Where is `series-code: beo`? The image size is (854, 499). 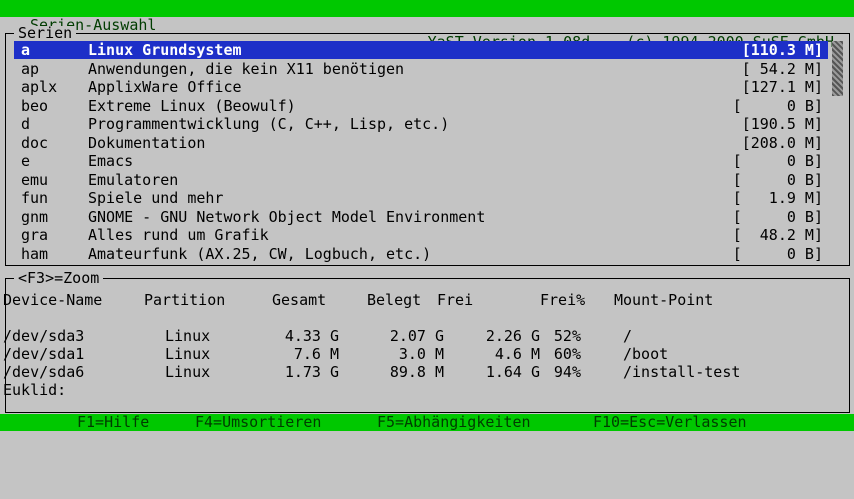
series-code: beo is located at coordinates (35, 105).